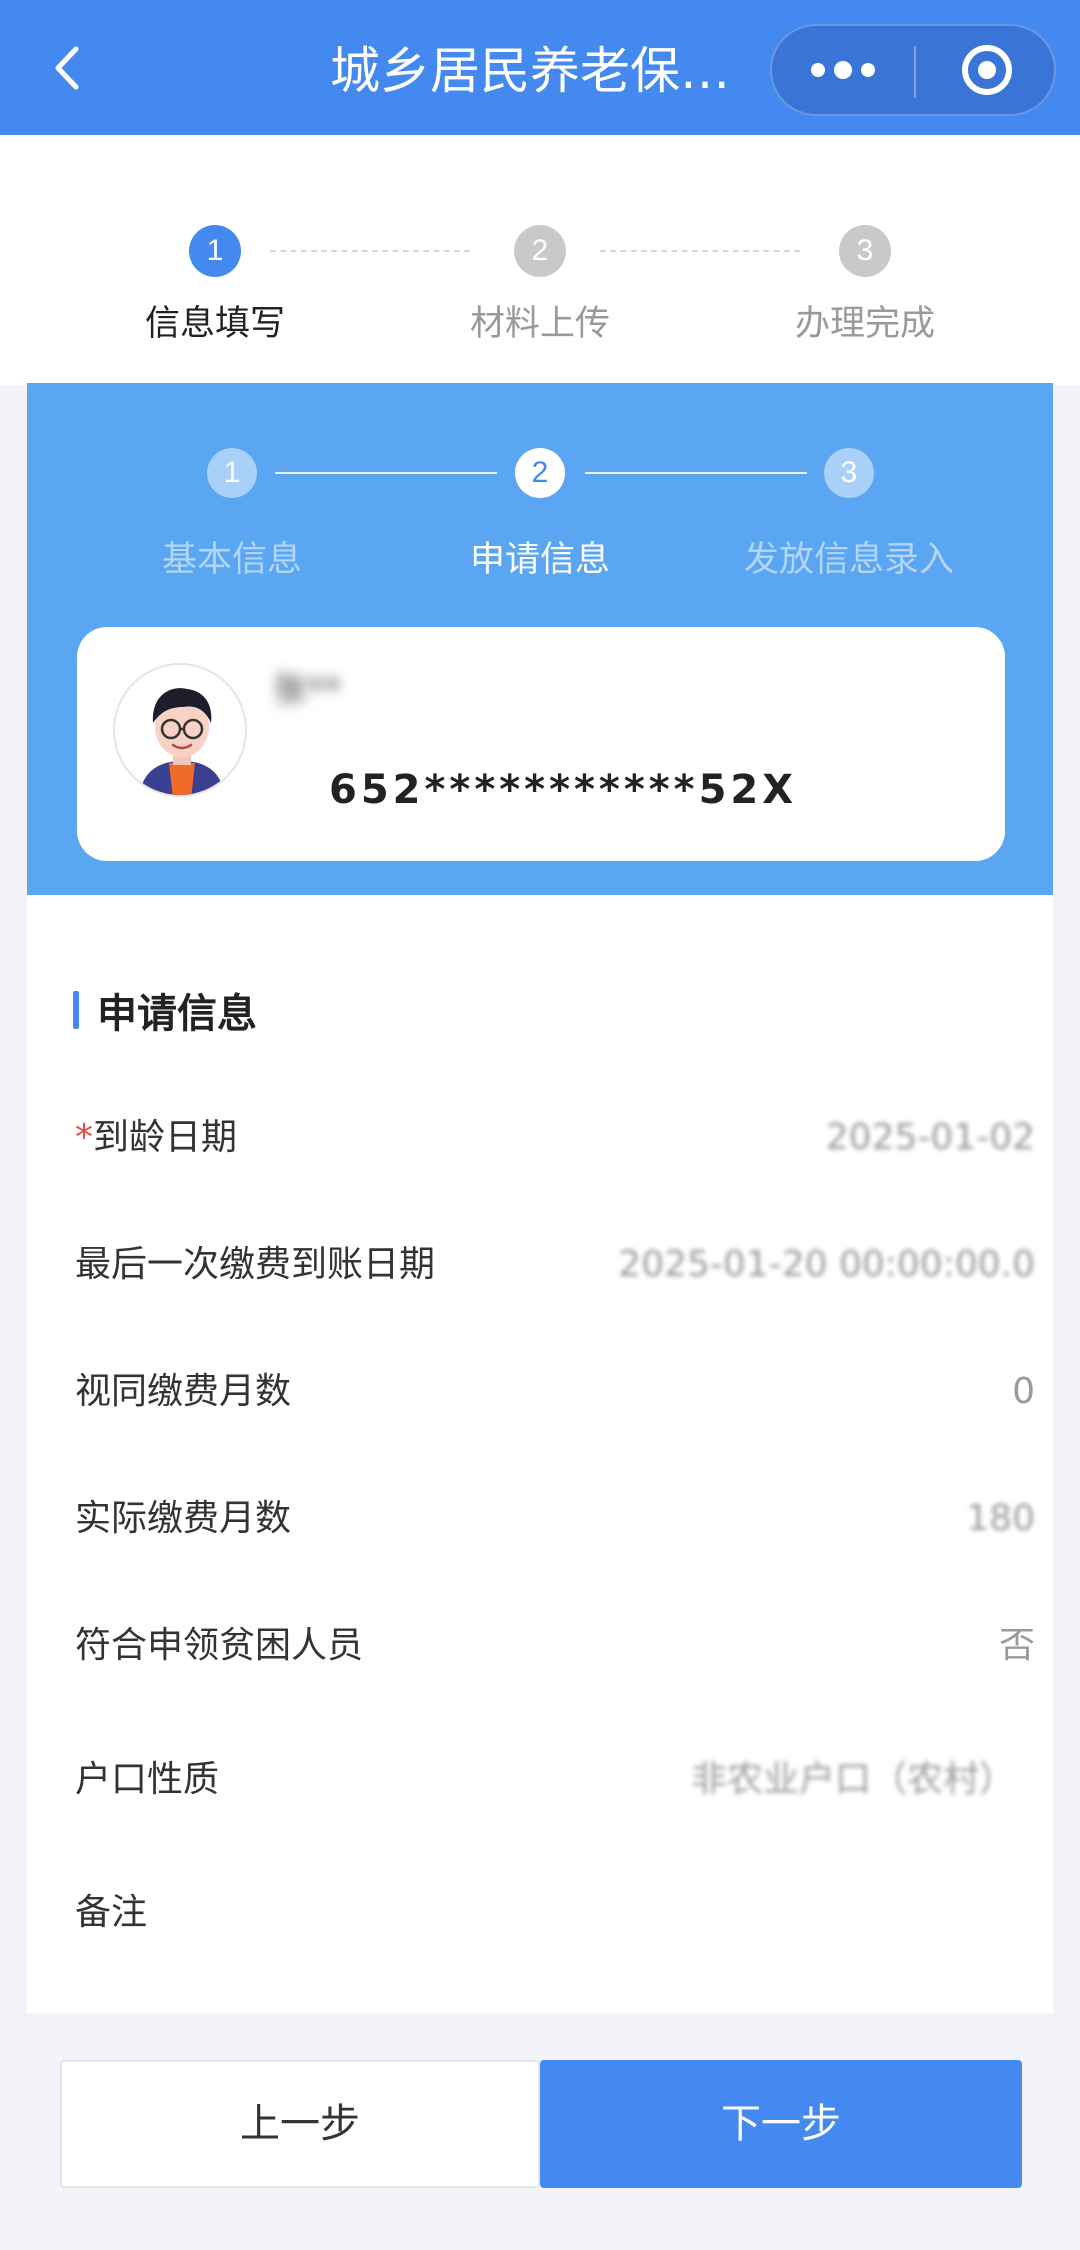 The image size is (1080, 2250). I want to click on step-label: 办理完成, so click(864, 324).